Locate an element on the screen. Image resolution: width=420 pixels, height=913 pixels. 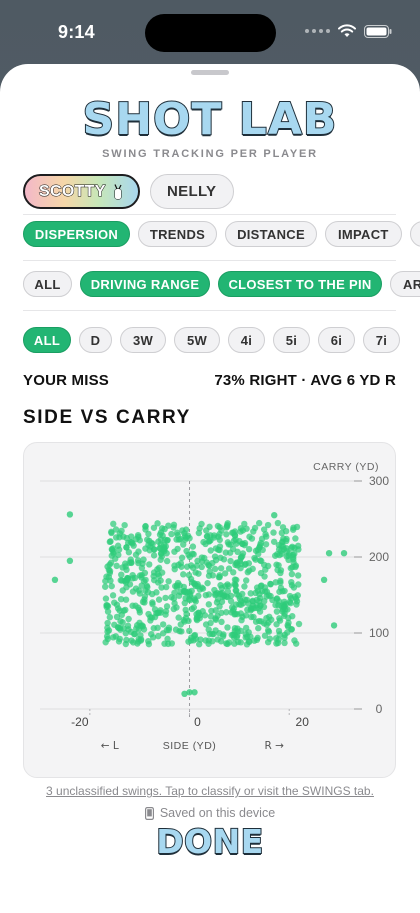
tab-impact: IMPACT is located at coordinates (363, 234).